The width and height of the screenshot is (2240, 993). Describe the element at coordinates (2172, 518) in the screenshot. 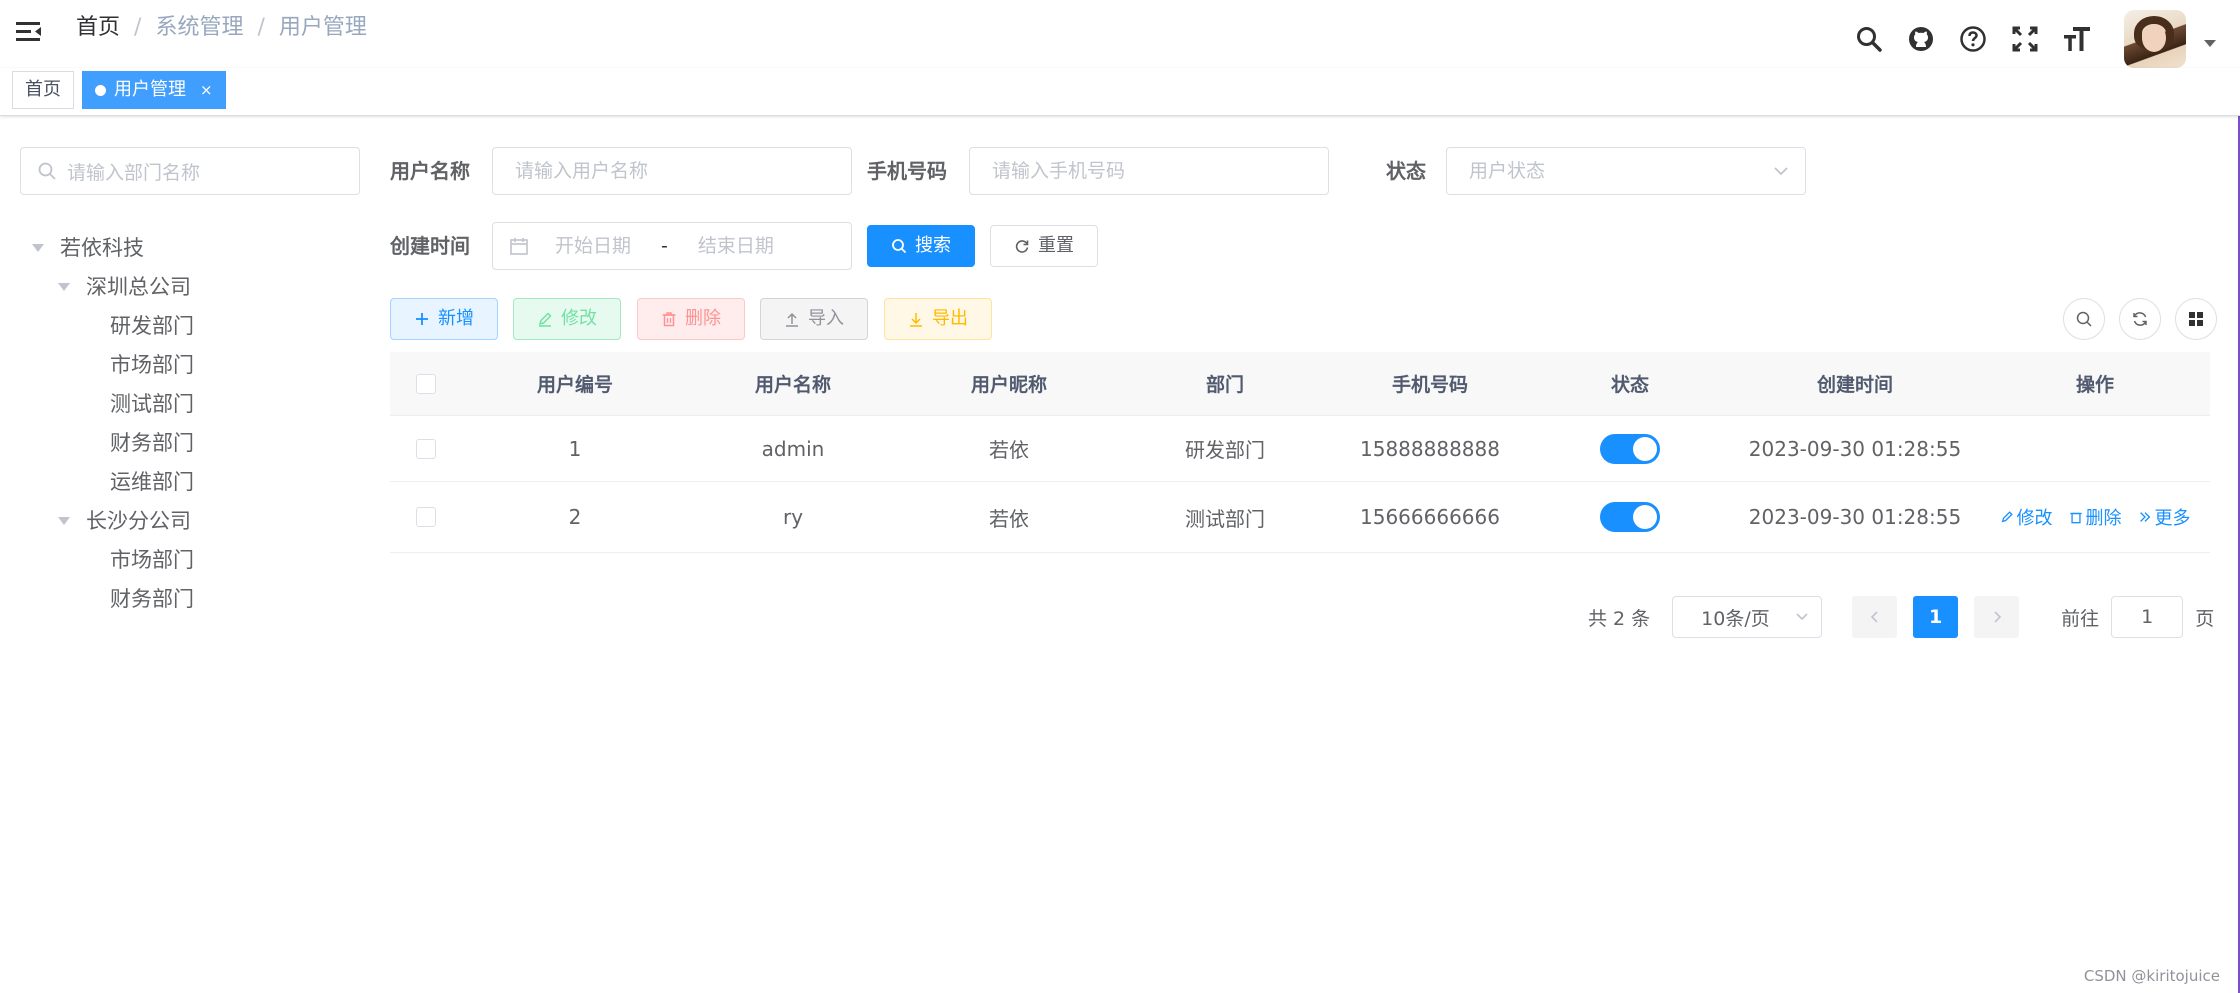

I see `row-more-label: 更多` at that location.